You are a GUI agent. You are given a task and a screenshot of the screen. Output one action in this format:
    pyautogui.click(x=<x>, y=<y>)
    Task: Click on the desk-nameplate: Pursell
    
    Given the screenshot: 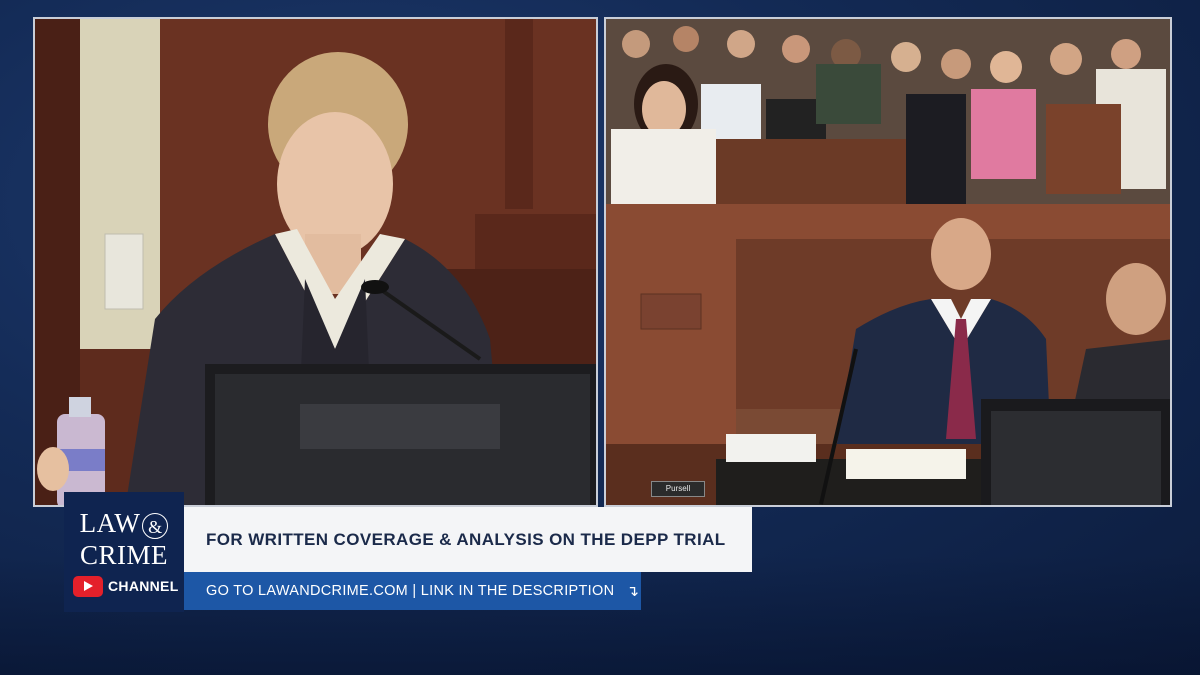 What is the action you would take?
    pyautogui.click(x=678, y=489)
    